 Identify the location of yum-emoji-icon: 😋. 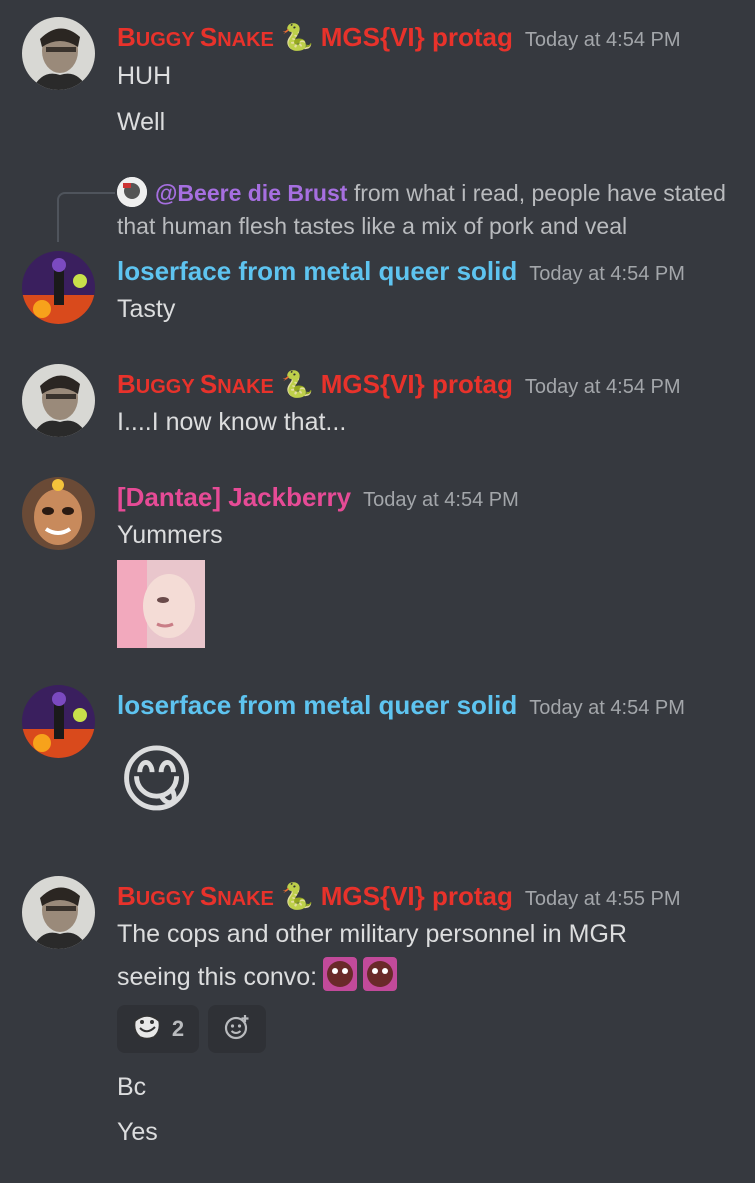
(157, 779).